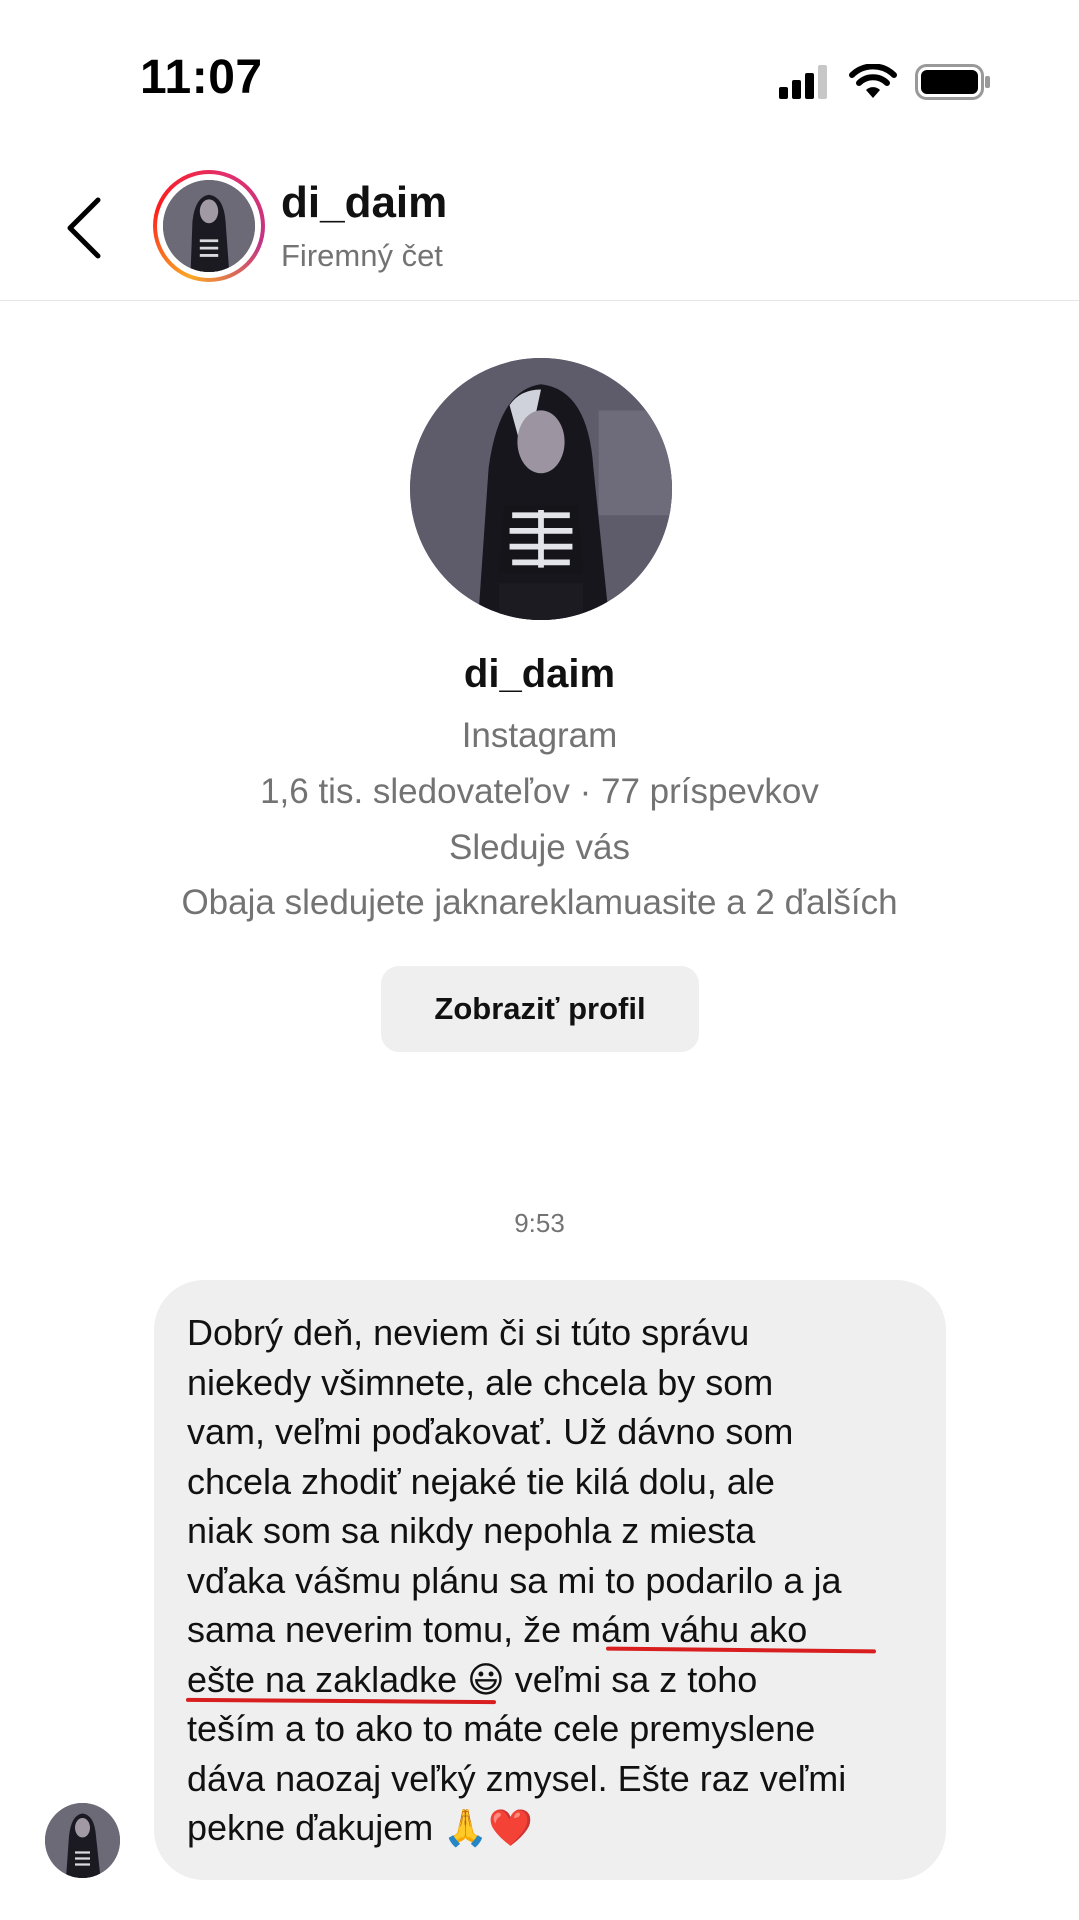 Image resolution: width=1079 pixels, height=1920 pixels. Describe the element at coordinates (84, 228) in the screenshot. I see `chevron-left-icon` at that location.